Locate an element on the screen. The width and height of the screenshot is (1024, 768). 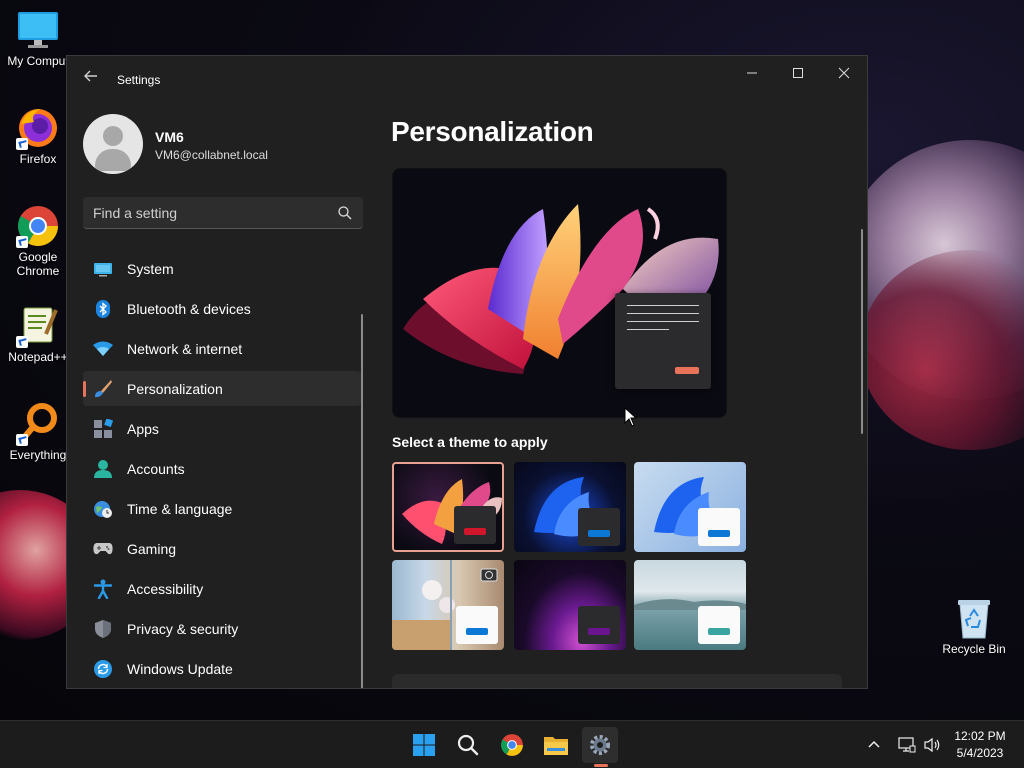
search-box is located at coordinates (223, 213).